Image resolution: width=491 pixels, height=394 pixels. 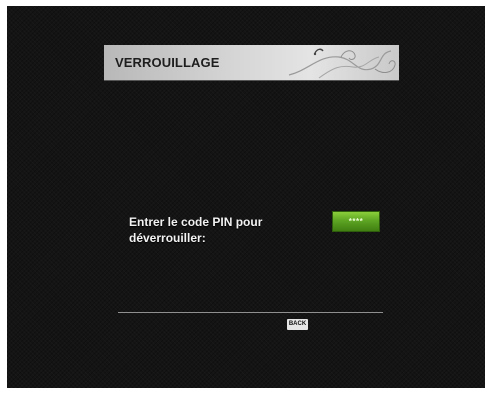 What do you see at coordinates (297, 324) in the screenshot?
I see `back-button: BACK` at bounding box center [297, 324].